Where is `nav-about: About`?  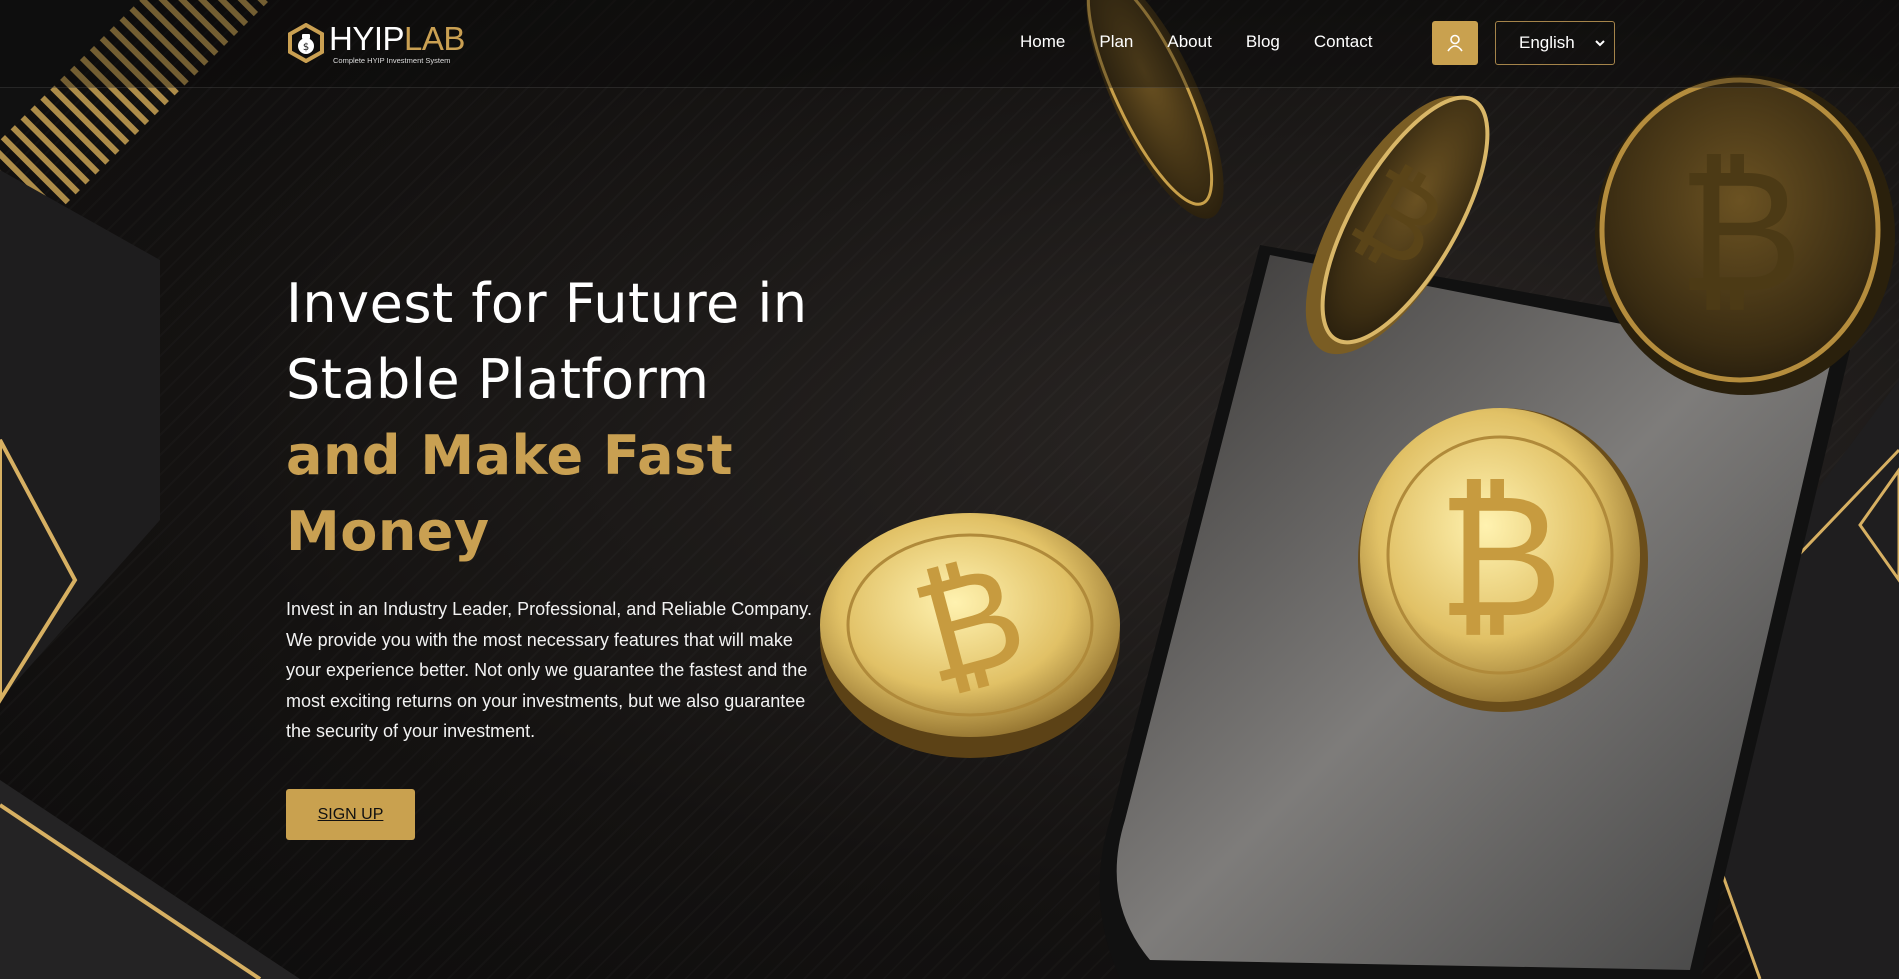
nav-about: About is located at coordinates (1189, 42).